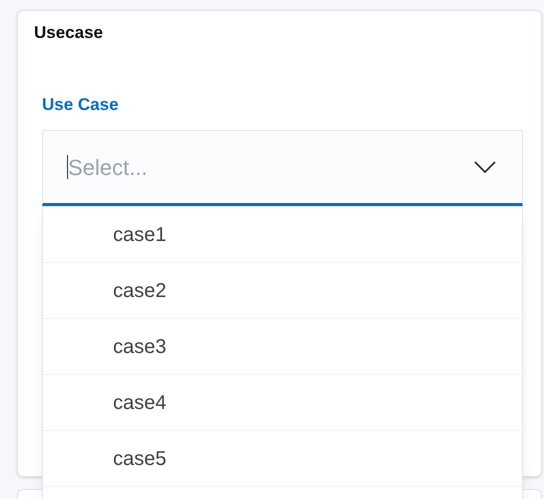  Describe the element at coordinates (282, 347) in the screenshot. I see `dropdown-option: case3` at that location.